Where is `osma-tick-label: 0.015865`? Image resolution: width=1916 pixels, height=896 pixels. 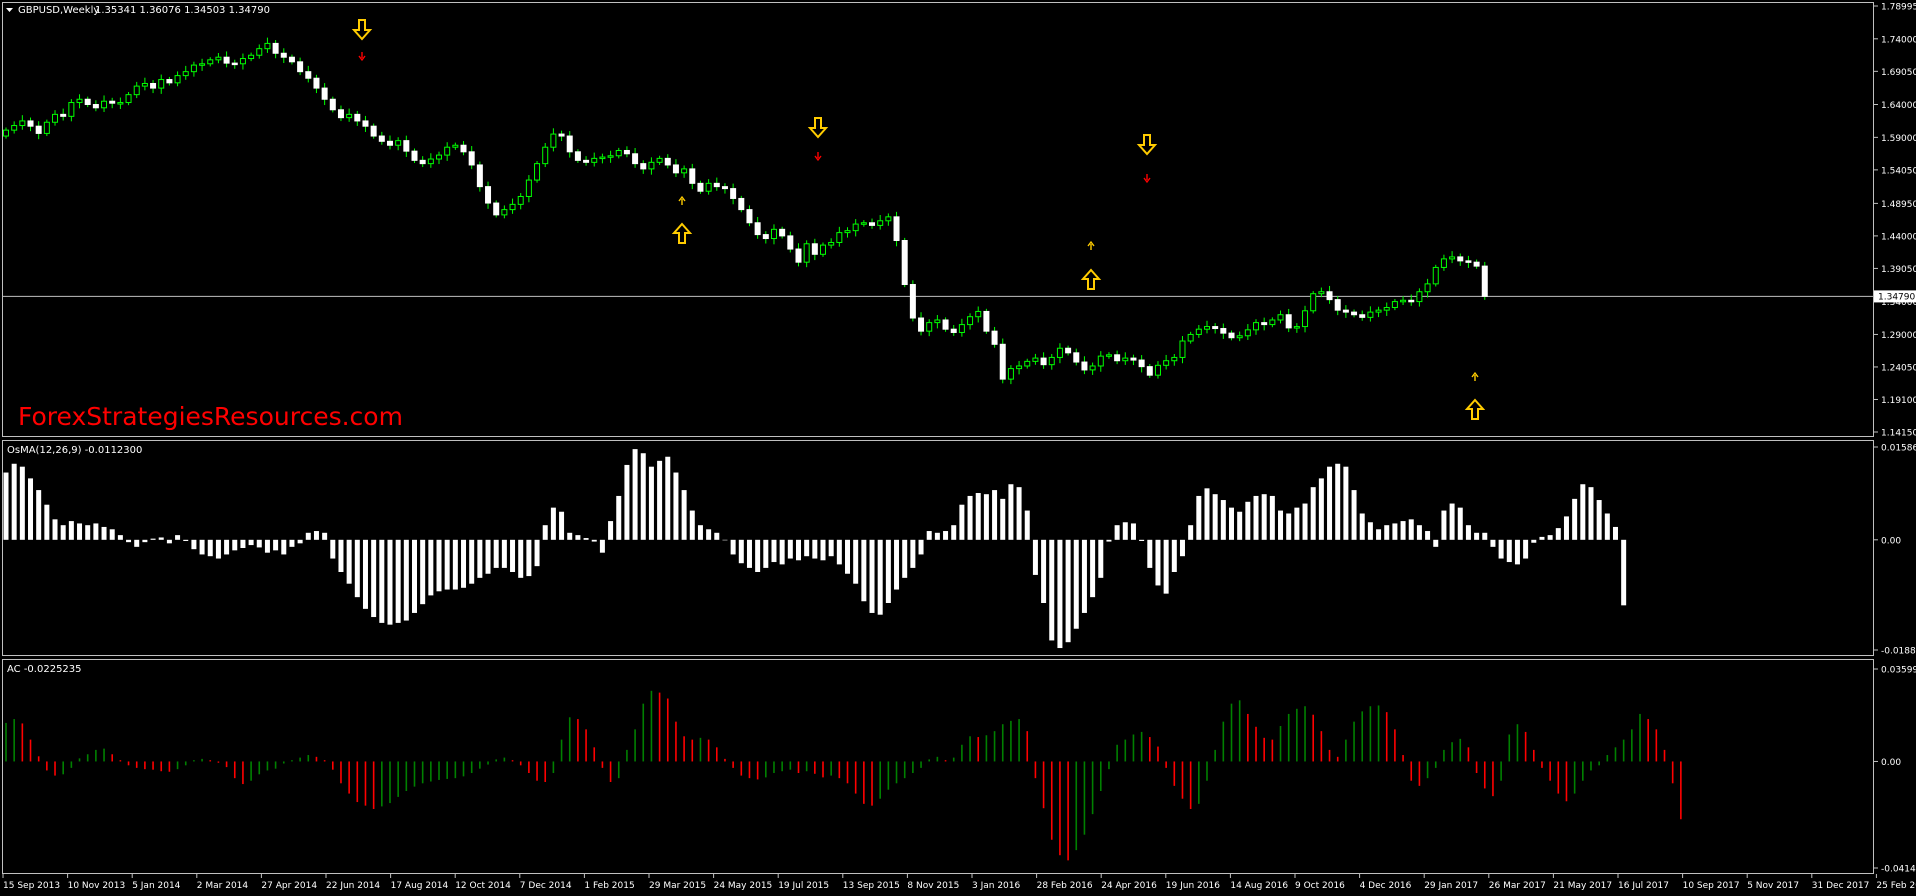 osma-tick-label: 0.015865 is located at coordinates (1898, 449).